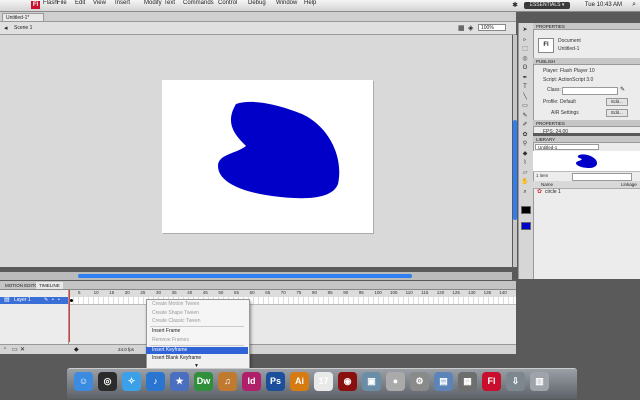  I want to click on flash-app-icon: Fl, so click(35, 5).